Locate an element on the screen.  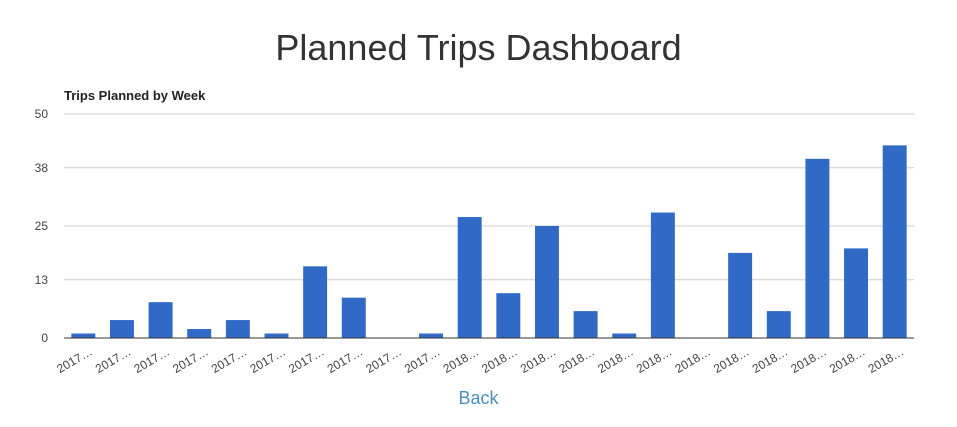
y-tick-label: 38 is located at coordinates (42, 168).